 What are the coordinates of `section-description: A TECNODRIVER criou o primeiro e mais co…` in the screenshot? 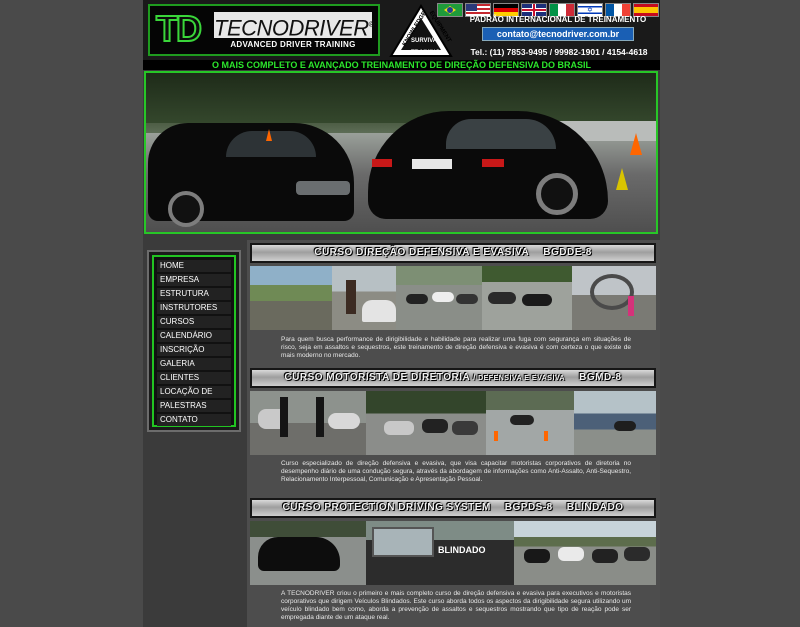 It's located at (456, 605).